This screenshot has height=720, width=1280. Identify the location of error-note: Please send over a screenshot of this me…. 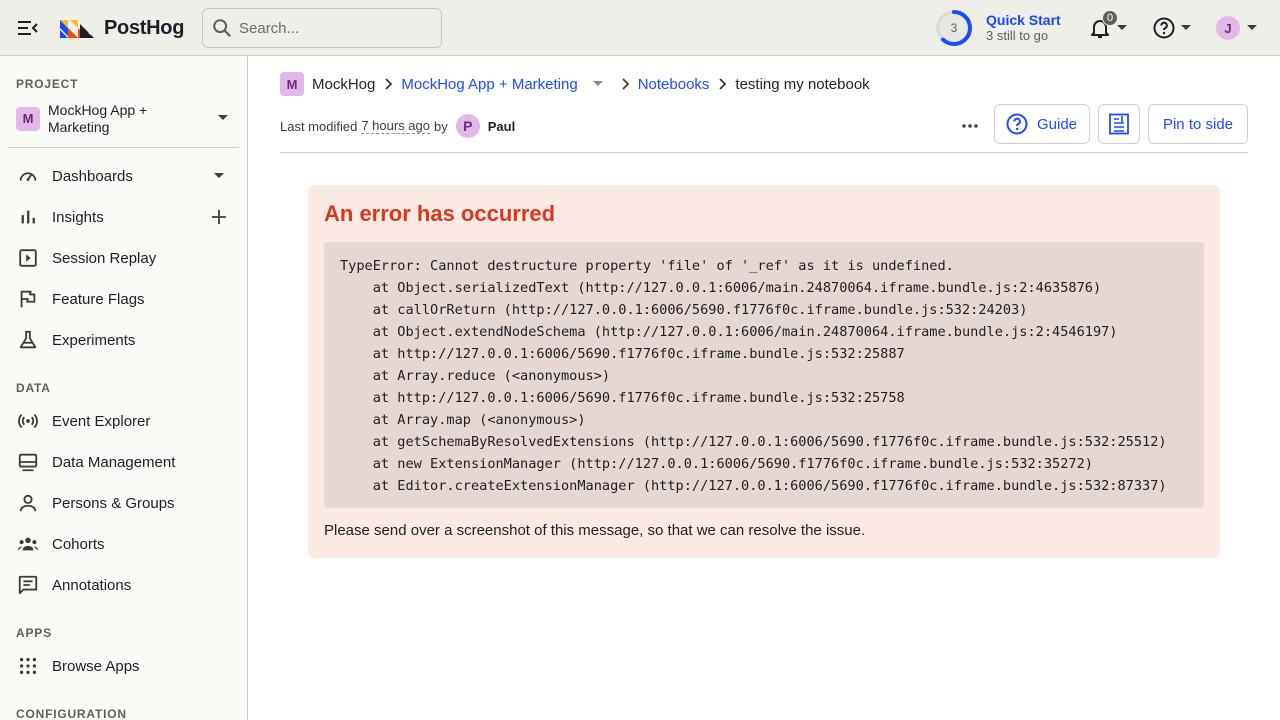
(595, 530).